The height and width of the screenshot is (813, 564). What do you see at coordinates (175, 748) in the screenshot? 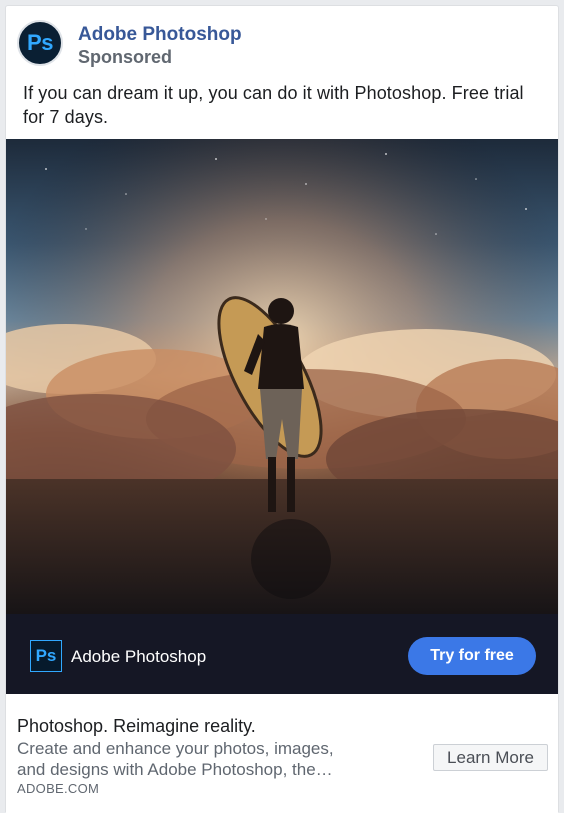
I see `link-description-line-1: Create and enhance your photos, images,` at bounding box center [175, 748].